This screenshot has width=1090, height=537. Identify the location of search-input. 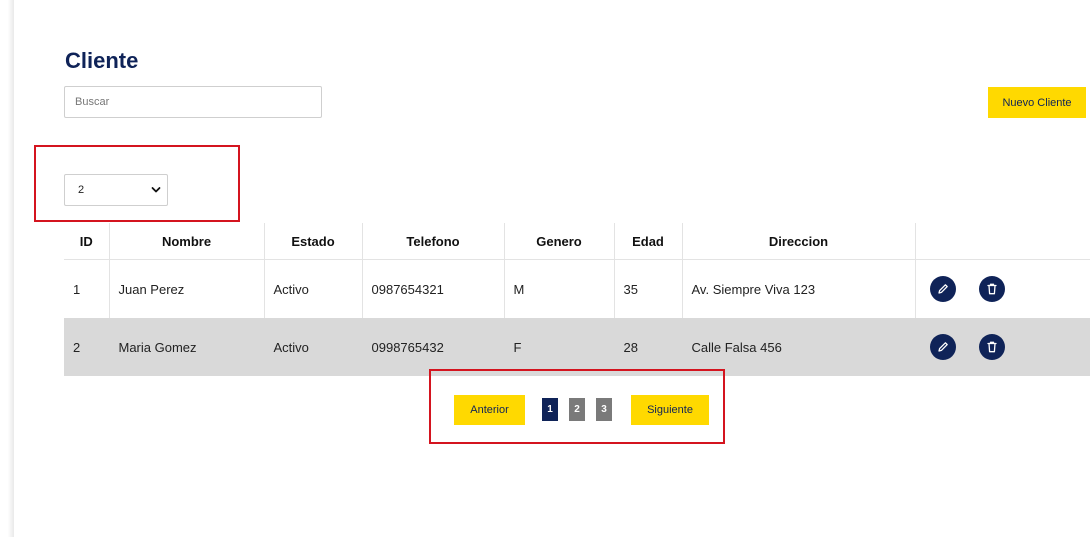
(193, 102).